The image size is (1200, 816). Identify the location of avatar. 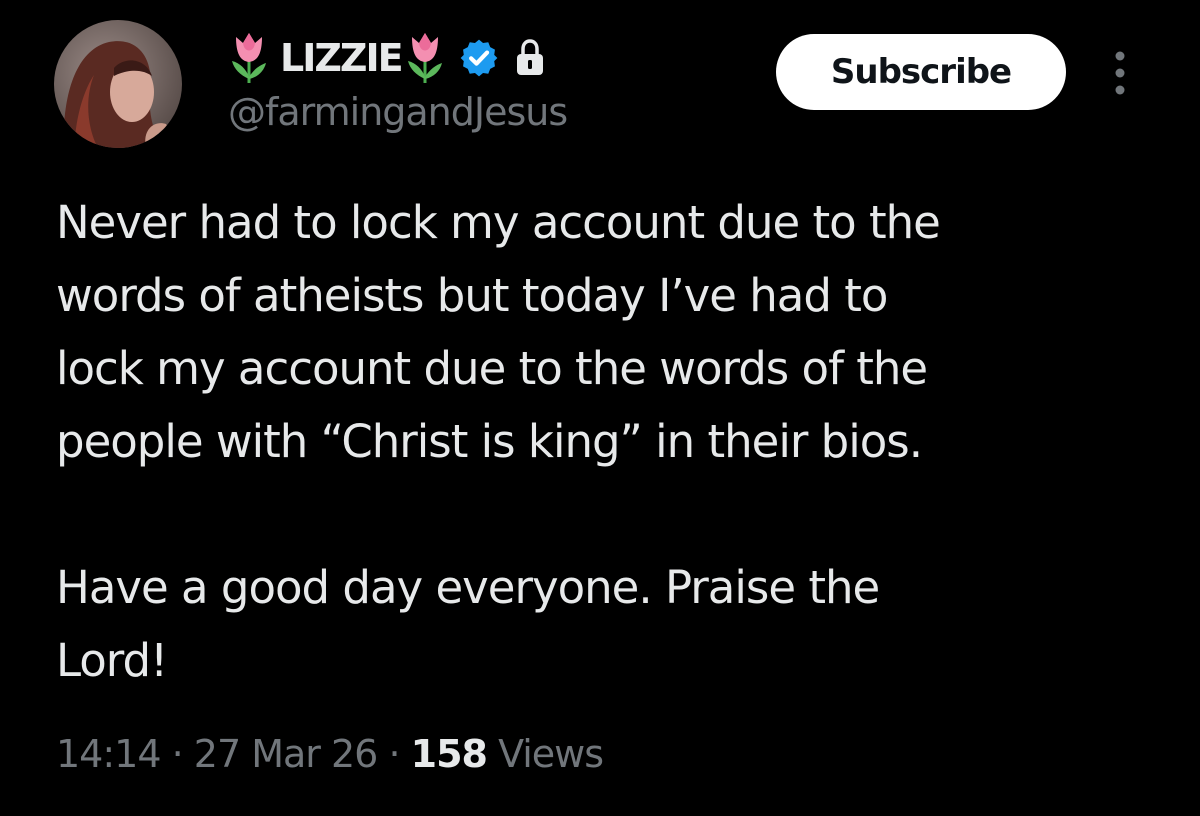
(118, 84).